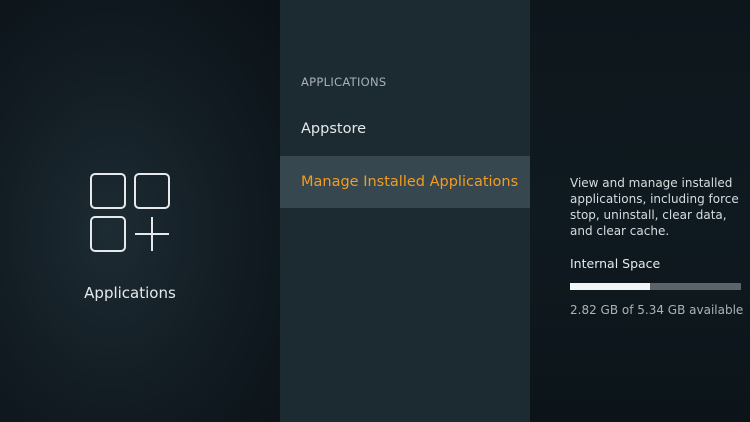  Describe the element at coordinates (615, 263) in the screenshot. I see `storage-title: Internal Space` at that location.